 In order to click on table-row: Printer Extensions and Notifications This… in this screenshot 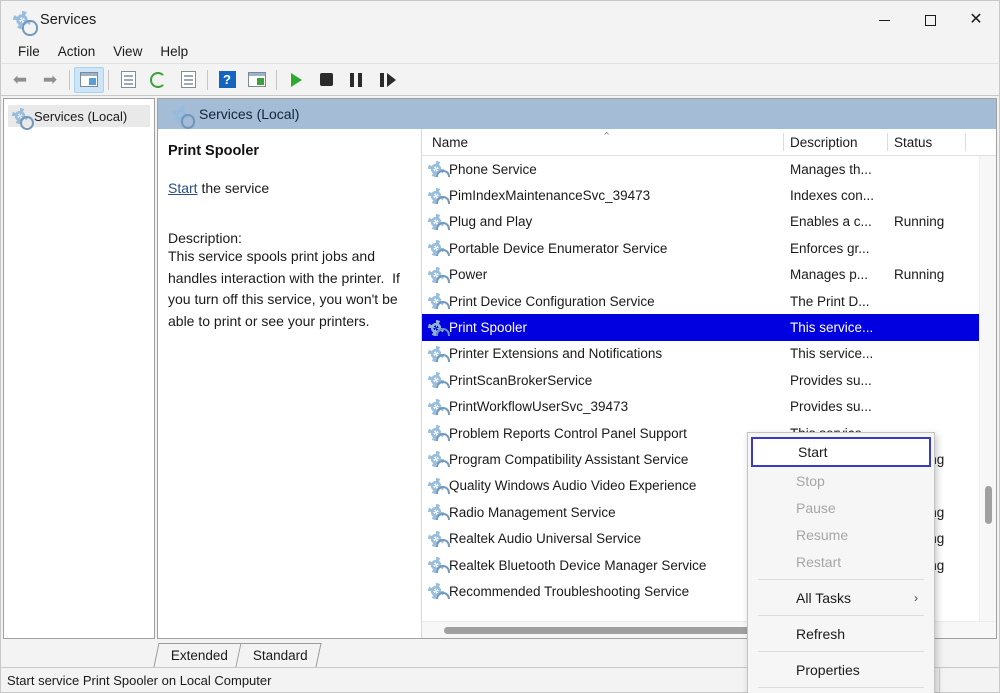, I will do `click(709, 354)`.